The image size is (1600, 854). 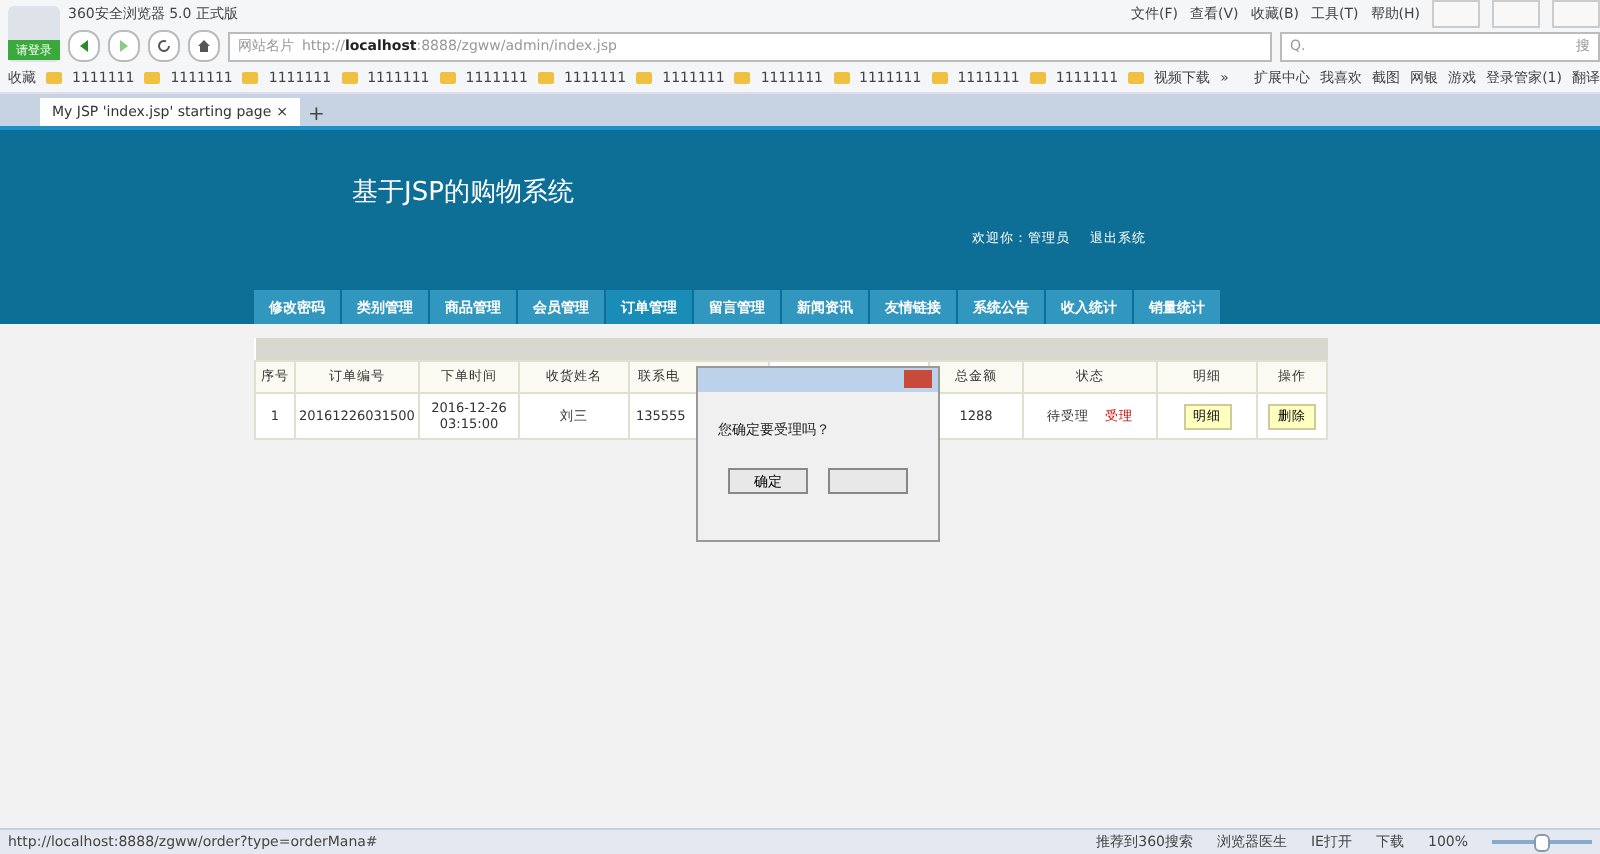 What do you see at coordinates (124, 46) in the screenshot?
I see `forward-arrow-icon` at bounding box center [124, 46].